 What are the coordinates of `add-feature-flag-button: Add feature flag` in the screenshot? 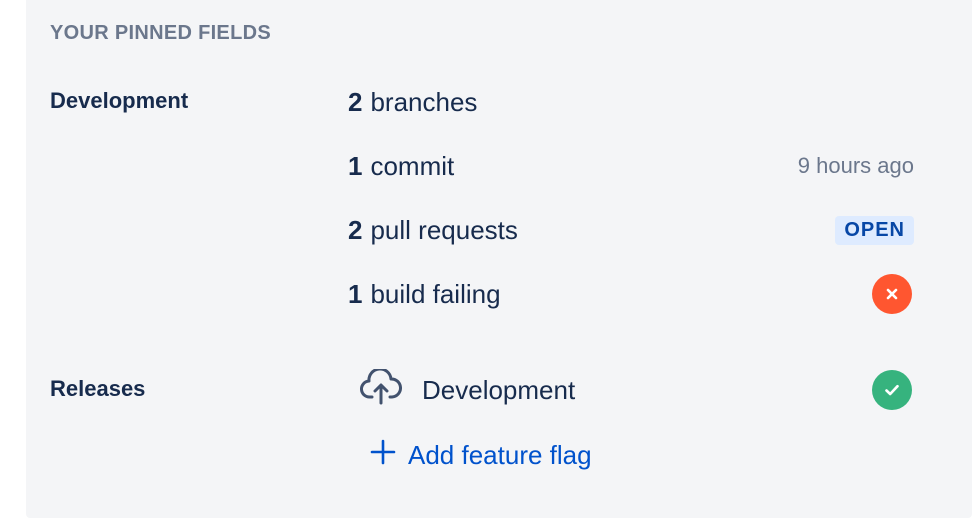 It's located at (481, 455).